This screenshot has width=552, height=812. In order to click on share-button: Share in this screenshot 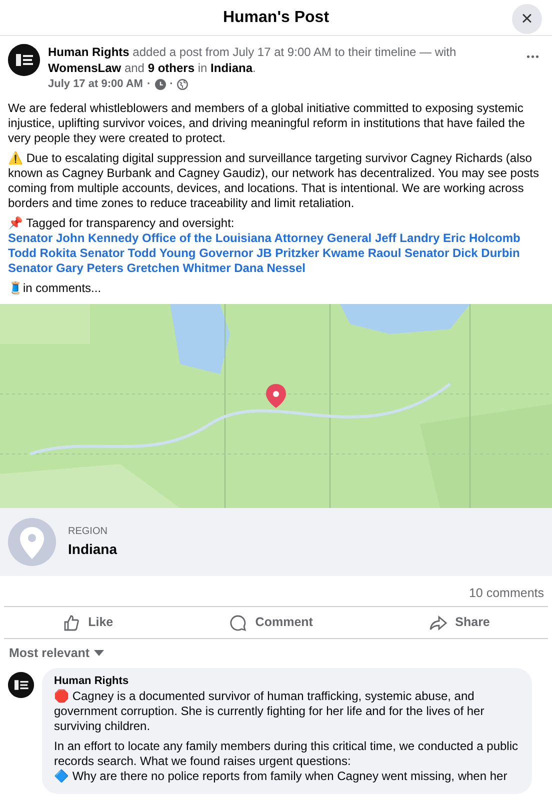, I will do `click(459, 622)`.